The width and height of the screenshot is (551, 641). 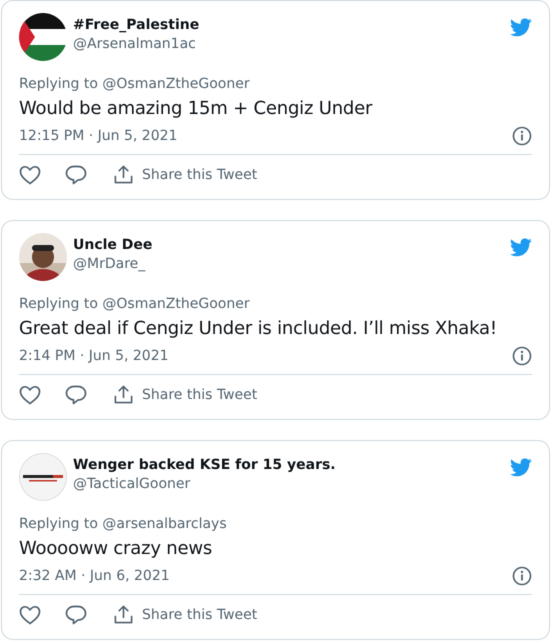 I want to click on replying-to: Replying to @arsenalbarclays, so click(x=123, y=524).